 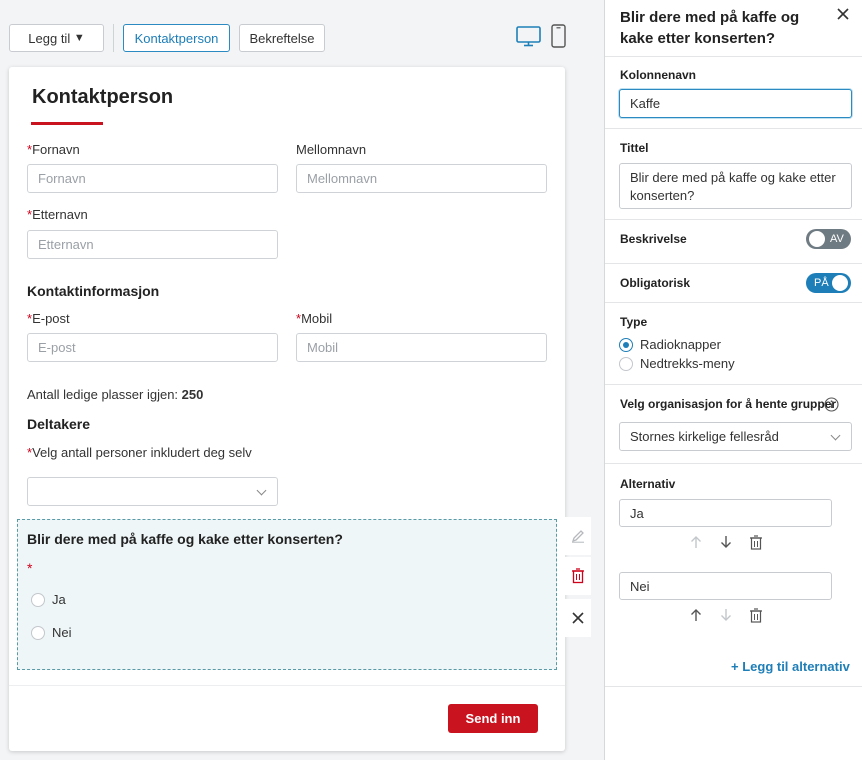 I want to click on tab-contactperson-label: Kontaktperson, so click(x=176, y=38).